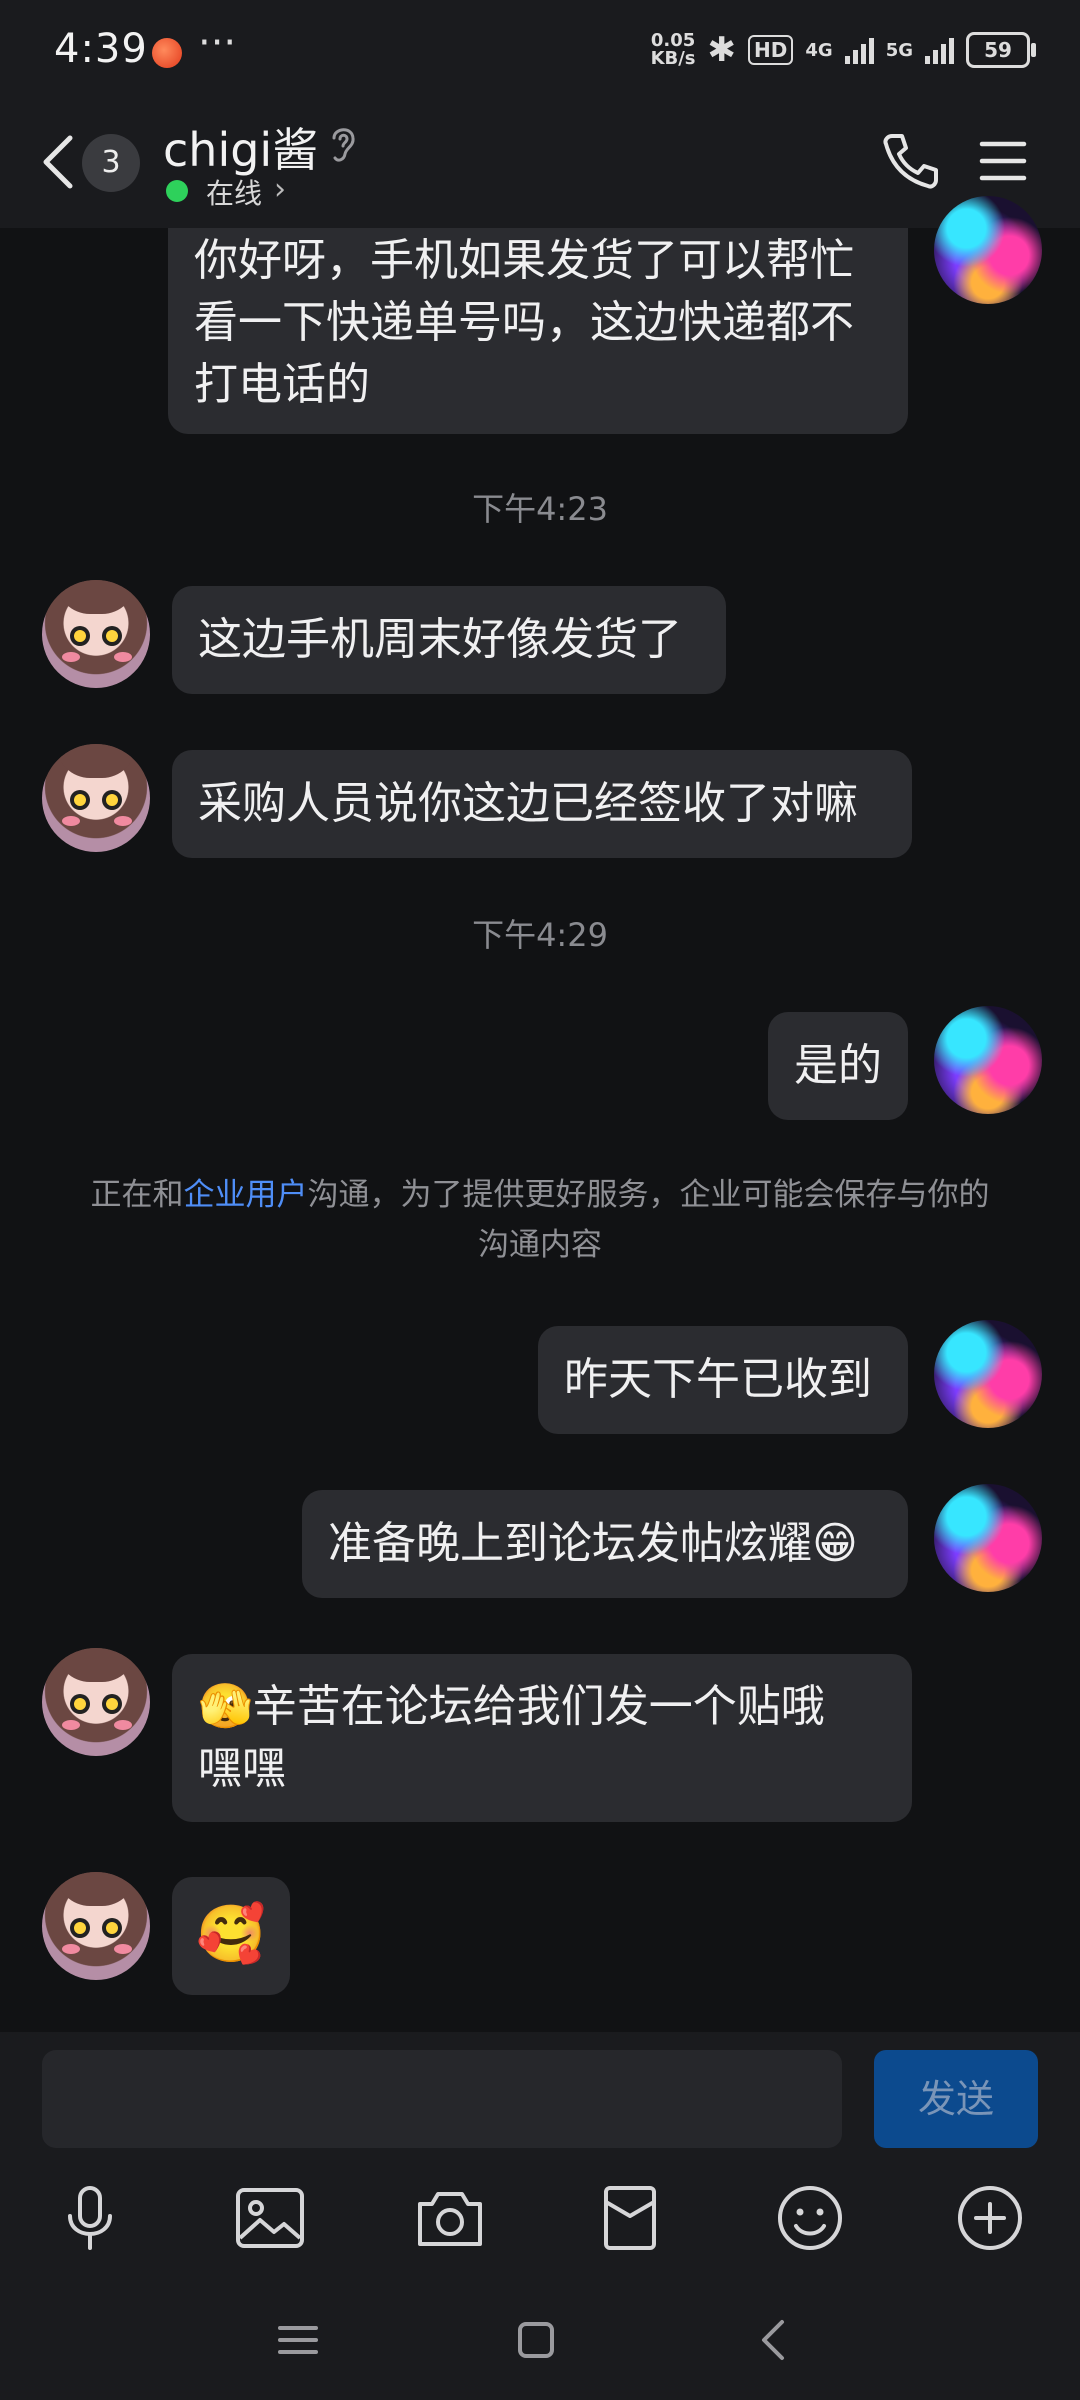 The width and height of the screenshot is (1080, 2400). What do you see at coordinates (648, 1195) in the screenshot?
I see `notice-text: 沟通，为了提供更好服务，企业可能会保存与你的` at bounding box center [648, 1195].